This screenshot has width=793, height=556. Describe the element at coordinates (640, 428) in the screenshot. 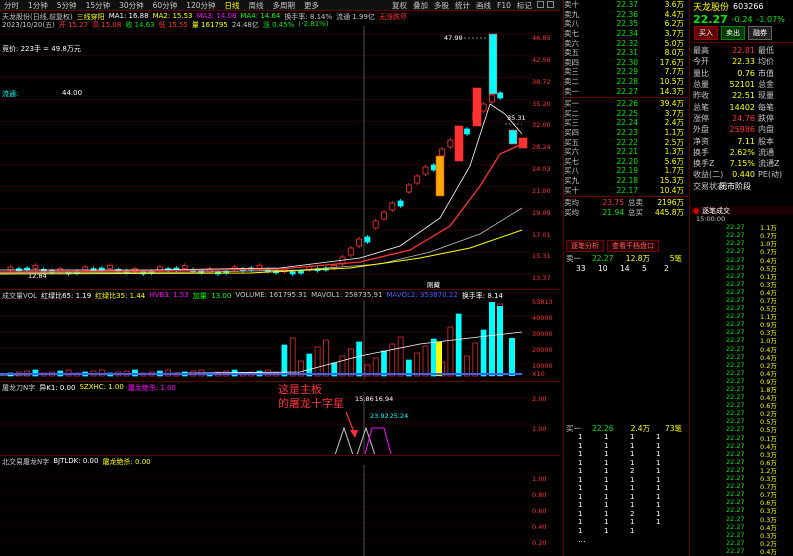

I see `bid1-vol: 2.4万` at that location.